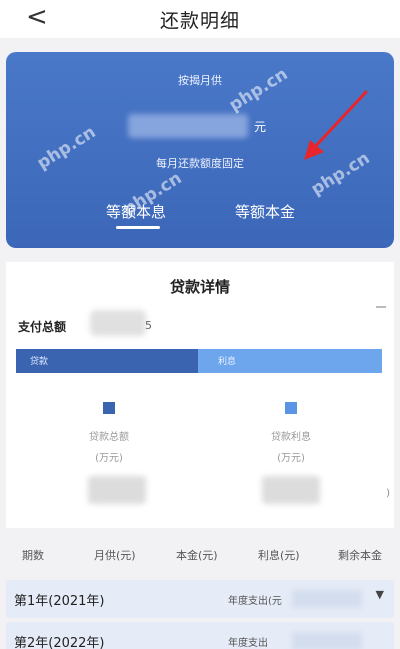 The height and width of the screenshot is (649, 400). Describe the element at coordinates (107, 361) in the screenshot. I see `principal-bar-segment: 贷款` at that location.